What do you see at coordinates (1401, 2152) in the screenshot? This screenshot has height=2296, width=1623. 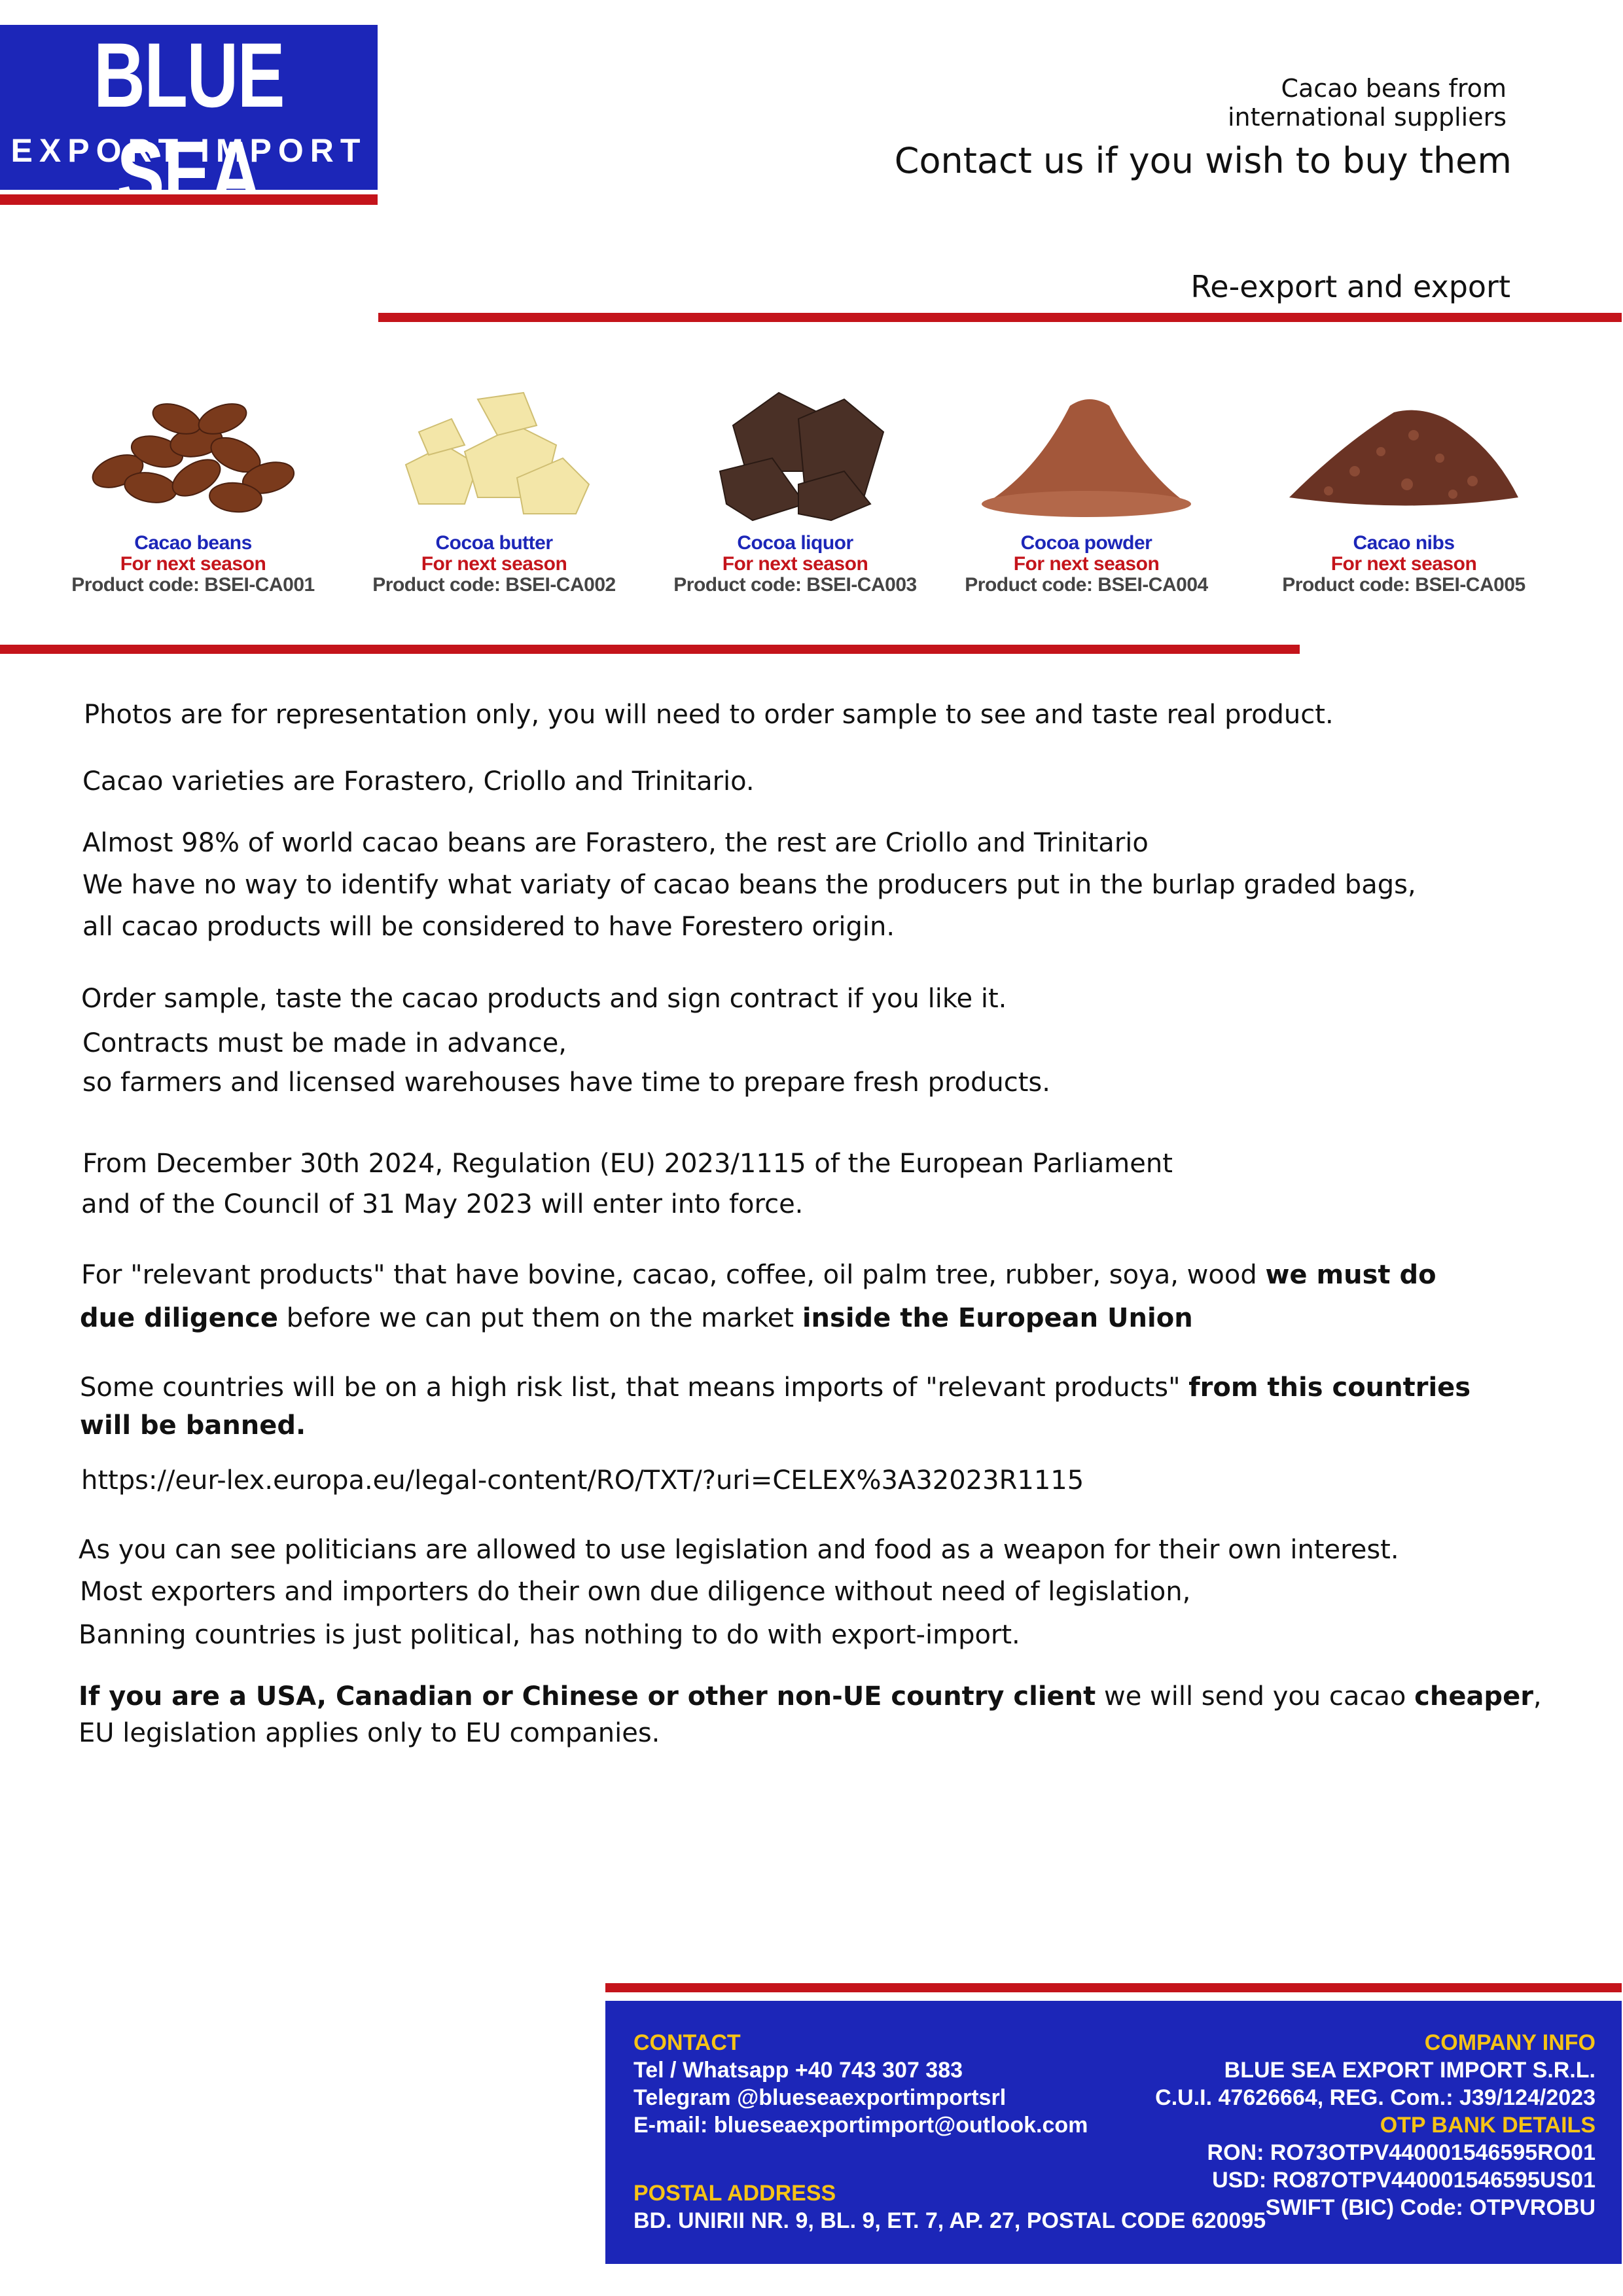 I see `bank-ron: RON: RO73OTPV440001546595RO01` at bounding box center [1401, 2152].